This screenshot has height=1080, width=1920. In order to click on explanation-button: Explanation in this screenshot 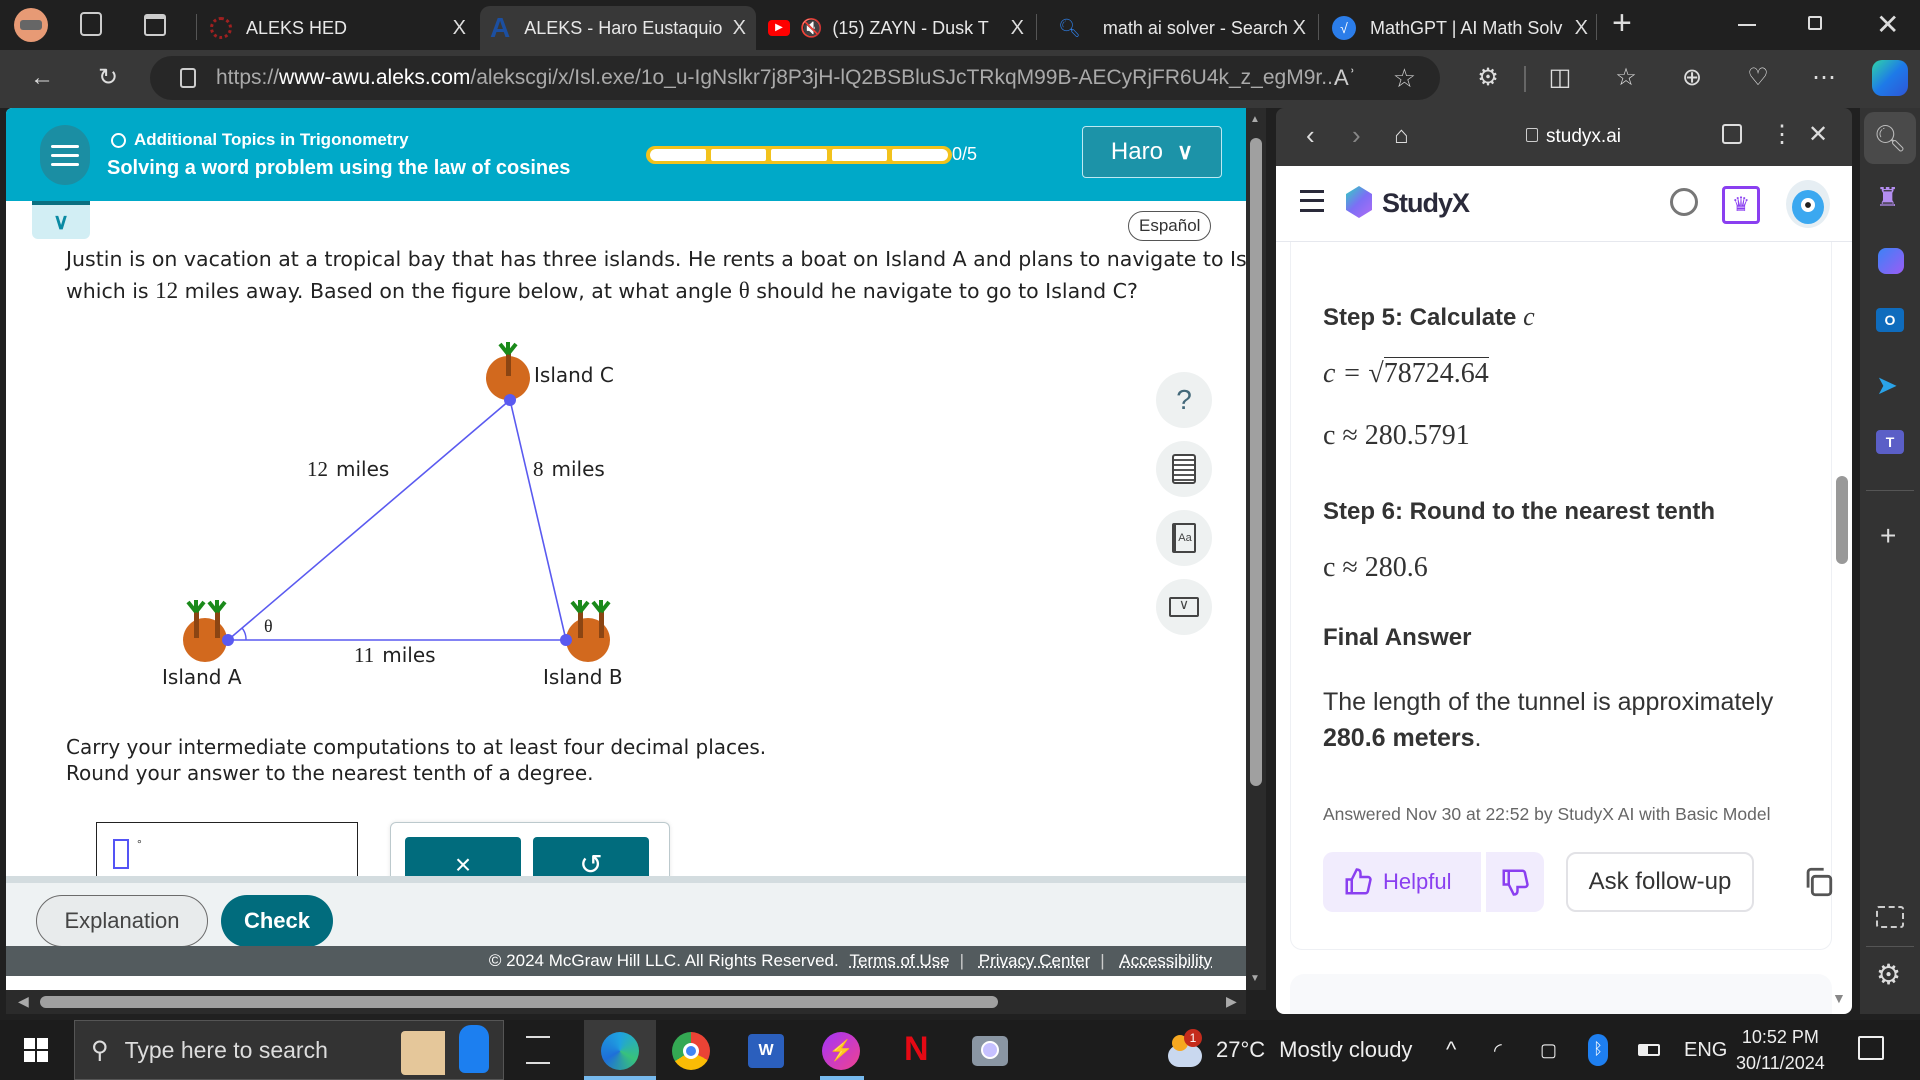, I will do `click(122, 921)`.